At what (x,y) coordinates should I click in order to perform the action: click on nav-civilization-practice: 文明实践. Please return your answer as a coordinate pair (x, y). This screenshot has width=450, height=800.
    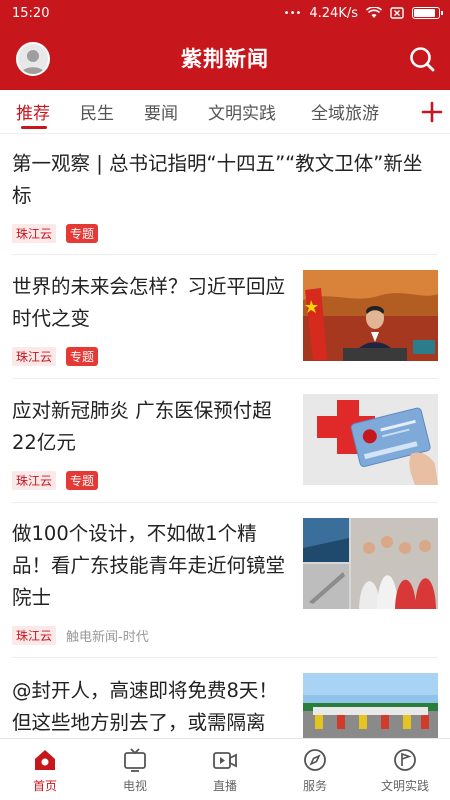
    Looking at the image, I should click on (405, 769).